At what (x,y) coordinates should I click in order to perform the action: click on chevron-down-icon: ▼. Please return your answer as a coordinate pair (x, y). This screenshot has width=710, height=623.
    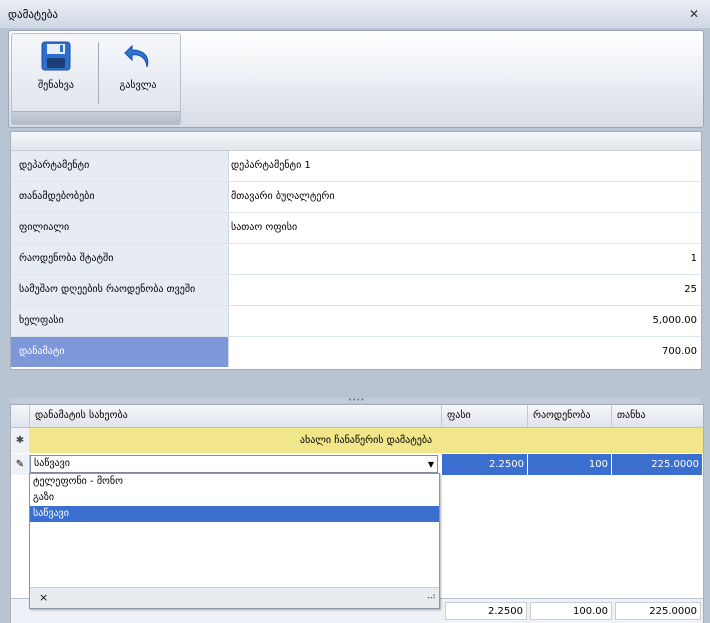
    Looking at the image, I should click on (431, 464).